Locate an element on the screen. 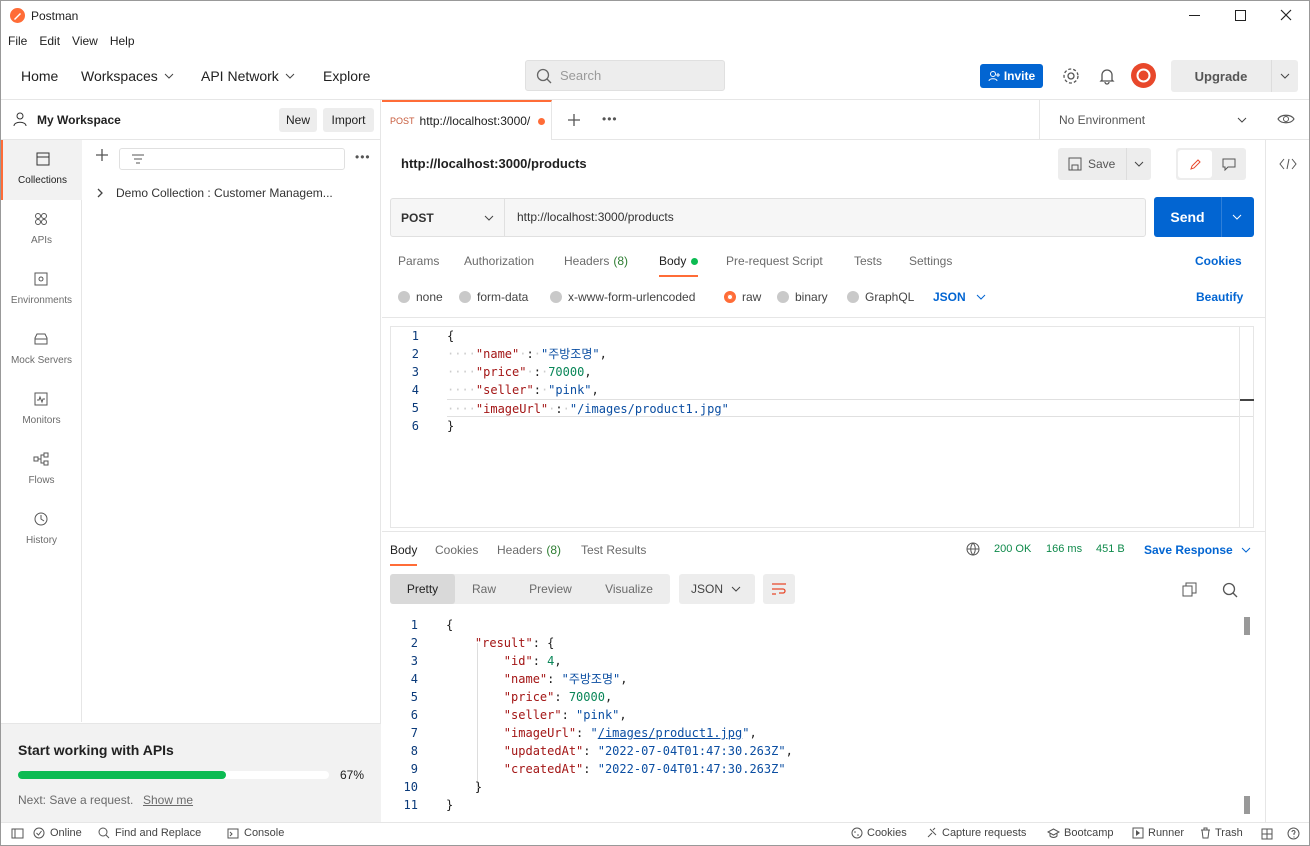 The width and height of the screenshot is (1310, 846). code-snippet-icon is located at coordinates (1288, 164).